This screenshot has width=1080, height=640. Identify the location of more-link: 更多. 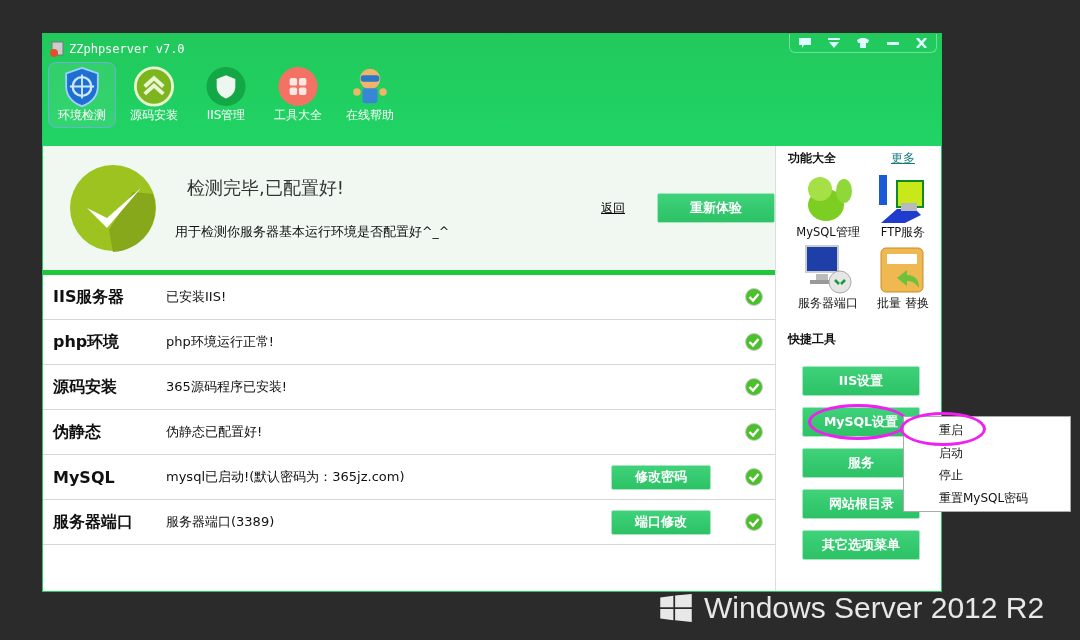
(903, 158).